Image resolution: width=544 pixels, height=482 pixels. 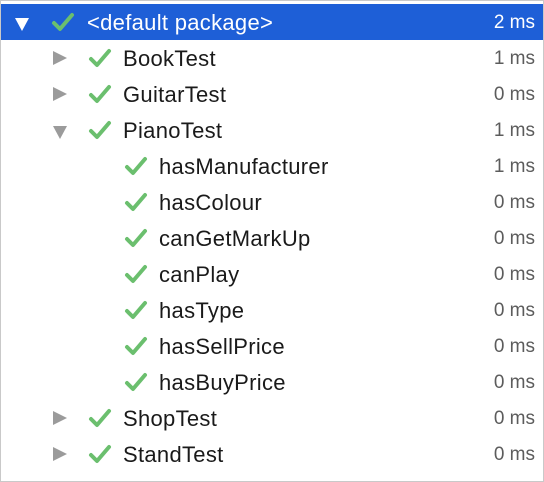 What do you see at coordinates (173, 454) in the screenshot?
I see `tree-row-label: StandTest` at bounding box center [173, 454].